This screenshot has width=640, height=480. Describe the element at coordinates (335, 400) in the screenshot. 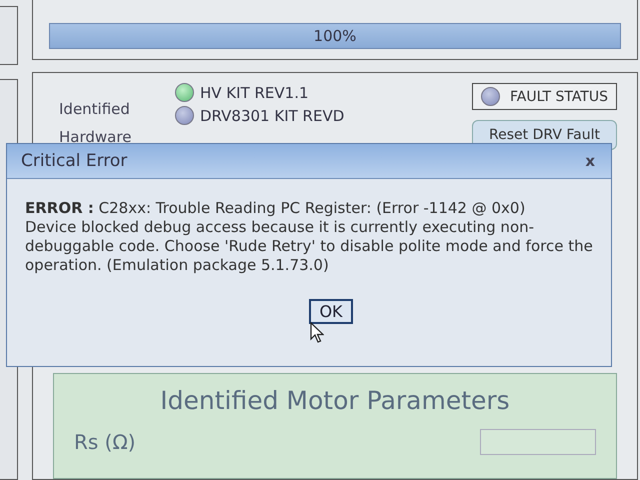

I see `motor-title: Identified Motor Parameters` at that location.